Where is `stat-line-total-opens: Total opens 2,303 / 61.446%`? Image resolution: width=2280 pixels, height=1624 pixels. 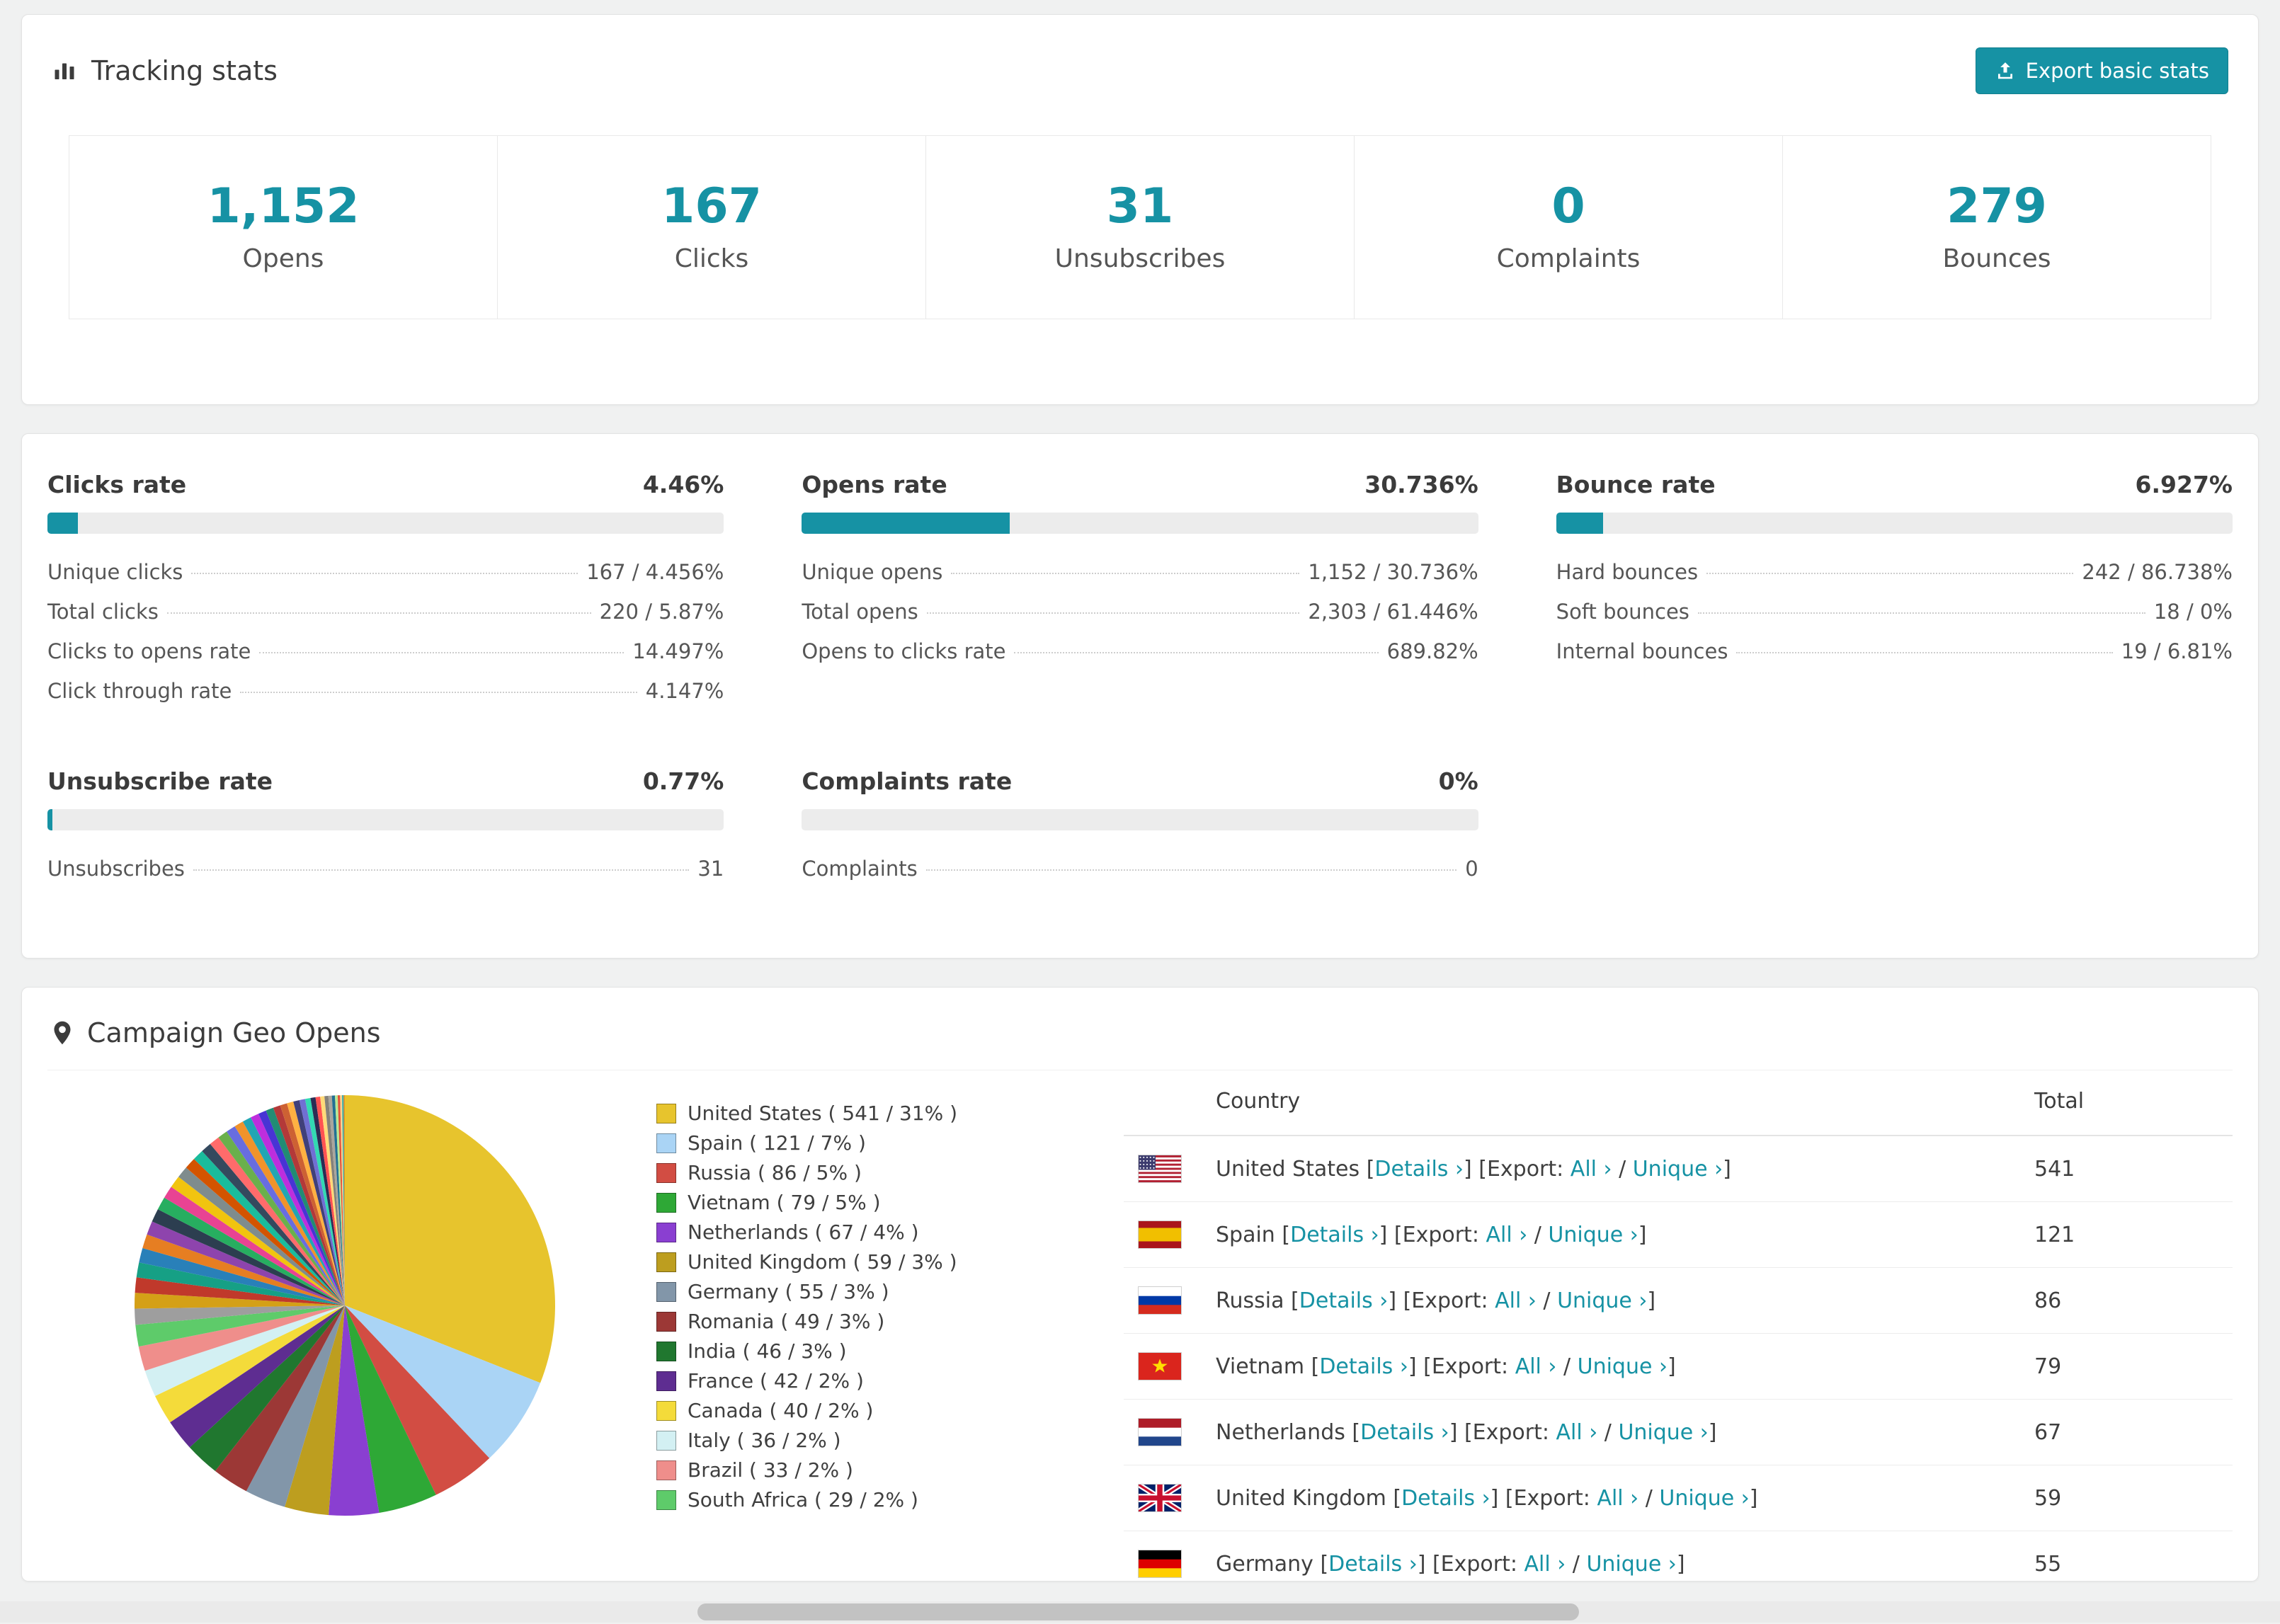 stat-line-total-opens: Total opens 2,303 / 61.446% is located at coordinates (1140, 611).